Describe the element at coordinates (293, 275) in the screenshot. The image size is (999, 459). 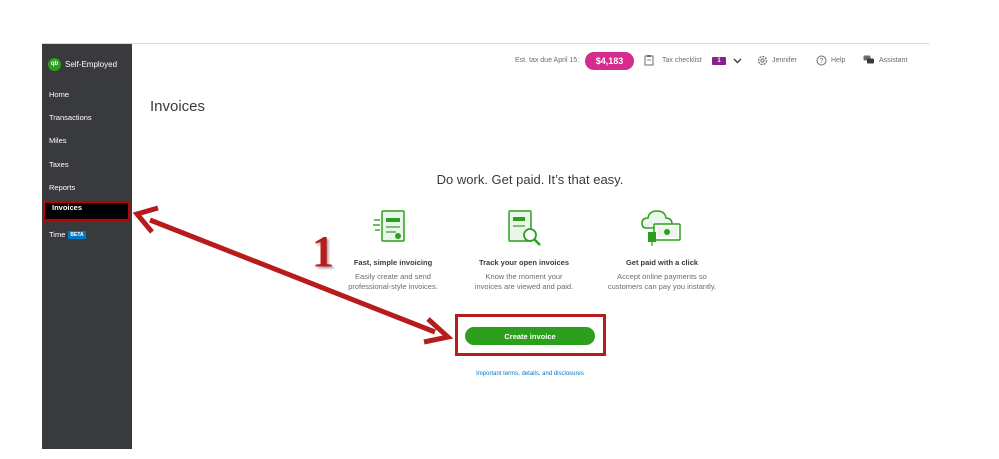
I see `double-headed-arrow-annotation` at that location.